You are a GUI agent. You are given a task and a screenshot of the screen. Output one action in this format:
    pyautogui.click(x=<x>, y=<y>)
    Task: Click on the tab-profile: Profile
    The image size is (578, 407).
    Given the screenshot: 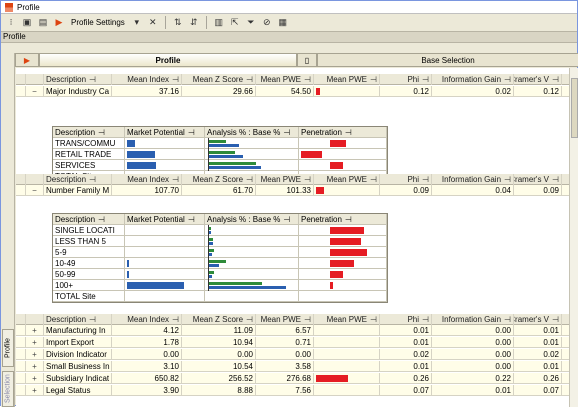 What is the action you would take?
    pyautogui.click(x=168, y=60)
    